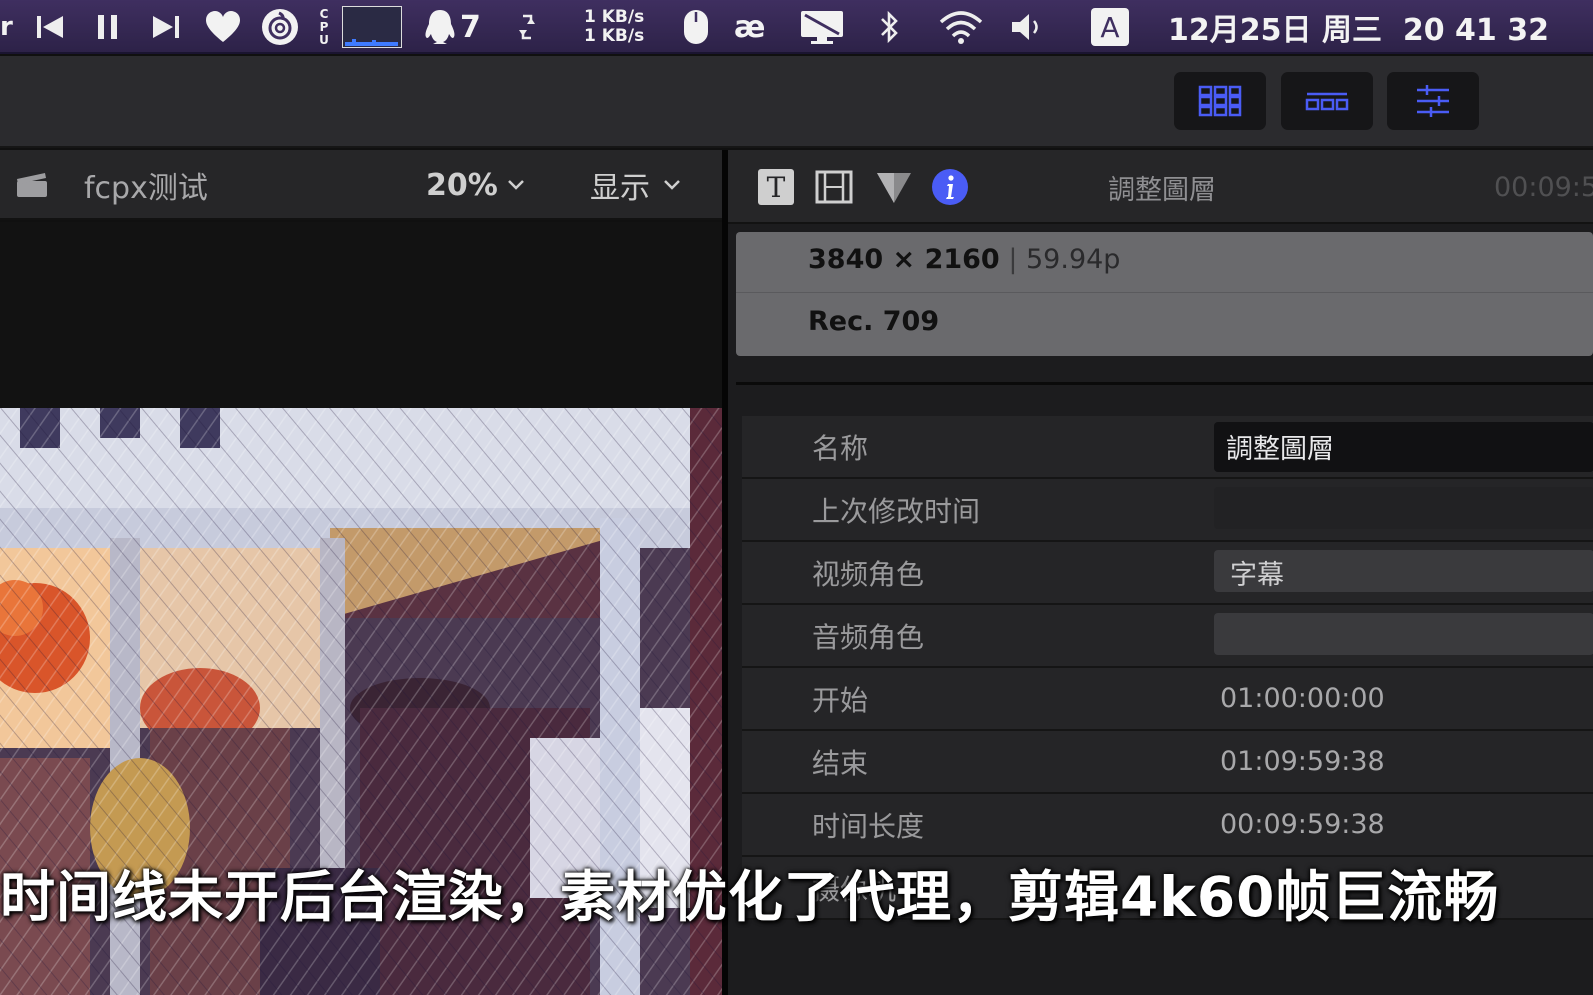 This screenshot has width=1593, height=995. I want to click on text-t-icon: T, so click(776, 187).